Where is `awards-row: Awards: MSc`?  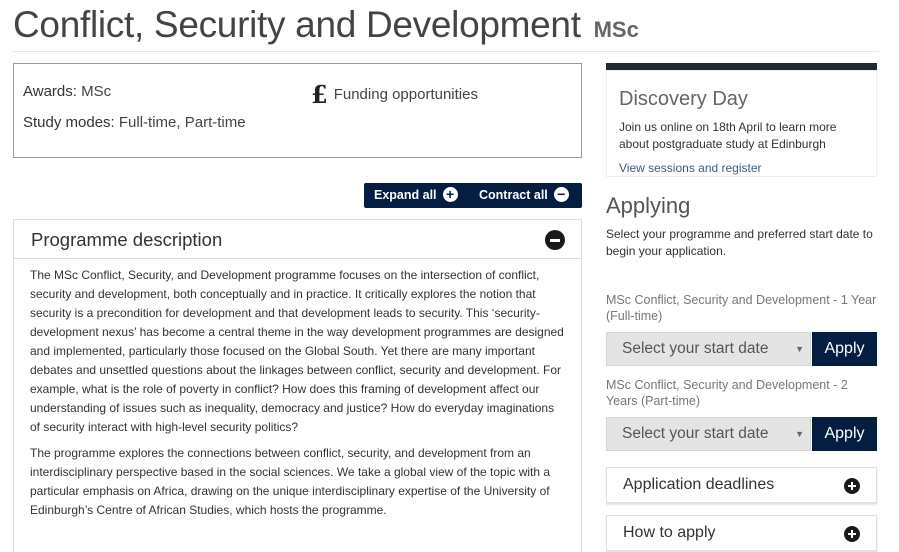 awards-row: Awards: MSc is located at coordinates (67, 91).